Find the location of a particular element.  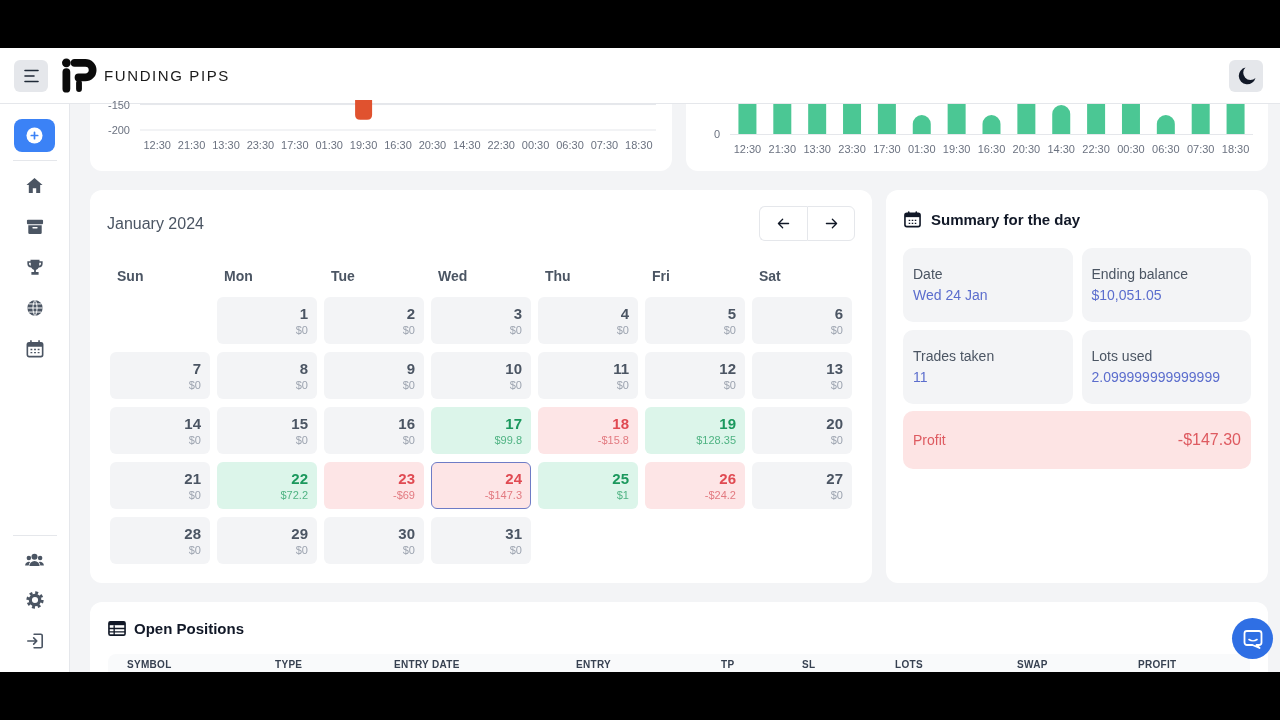

stat-label: Date is located at coordinates (928, 274).